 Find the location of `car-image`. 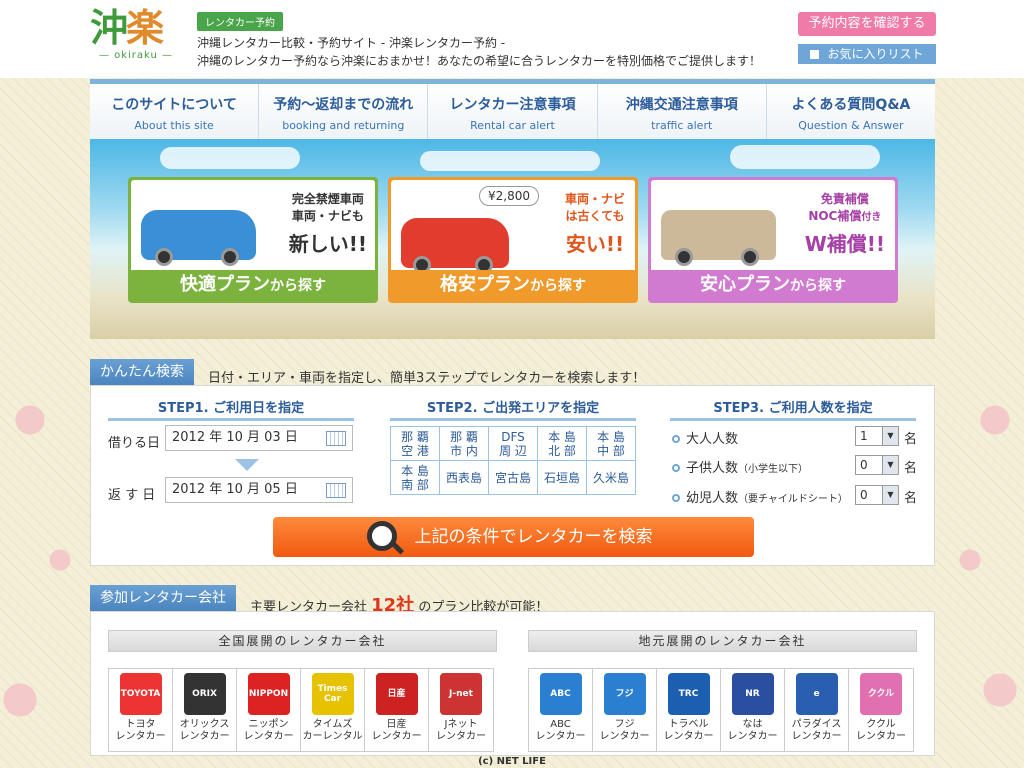

car-image is located at coordinates (455, 246).